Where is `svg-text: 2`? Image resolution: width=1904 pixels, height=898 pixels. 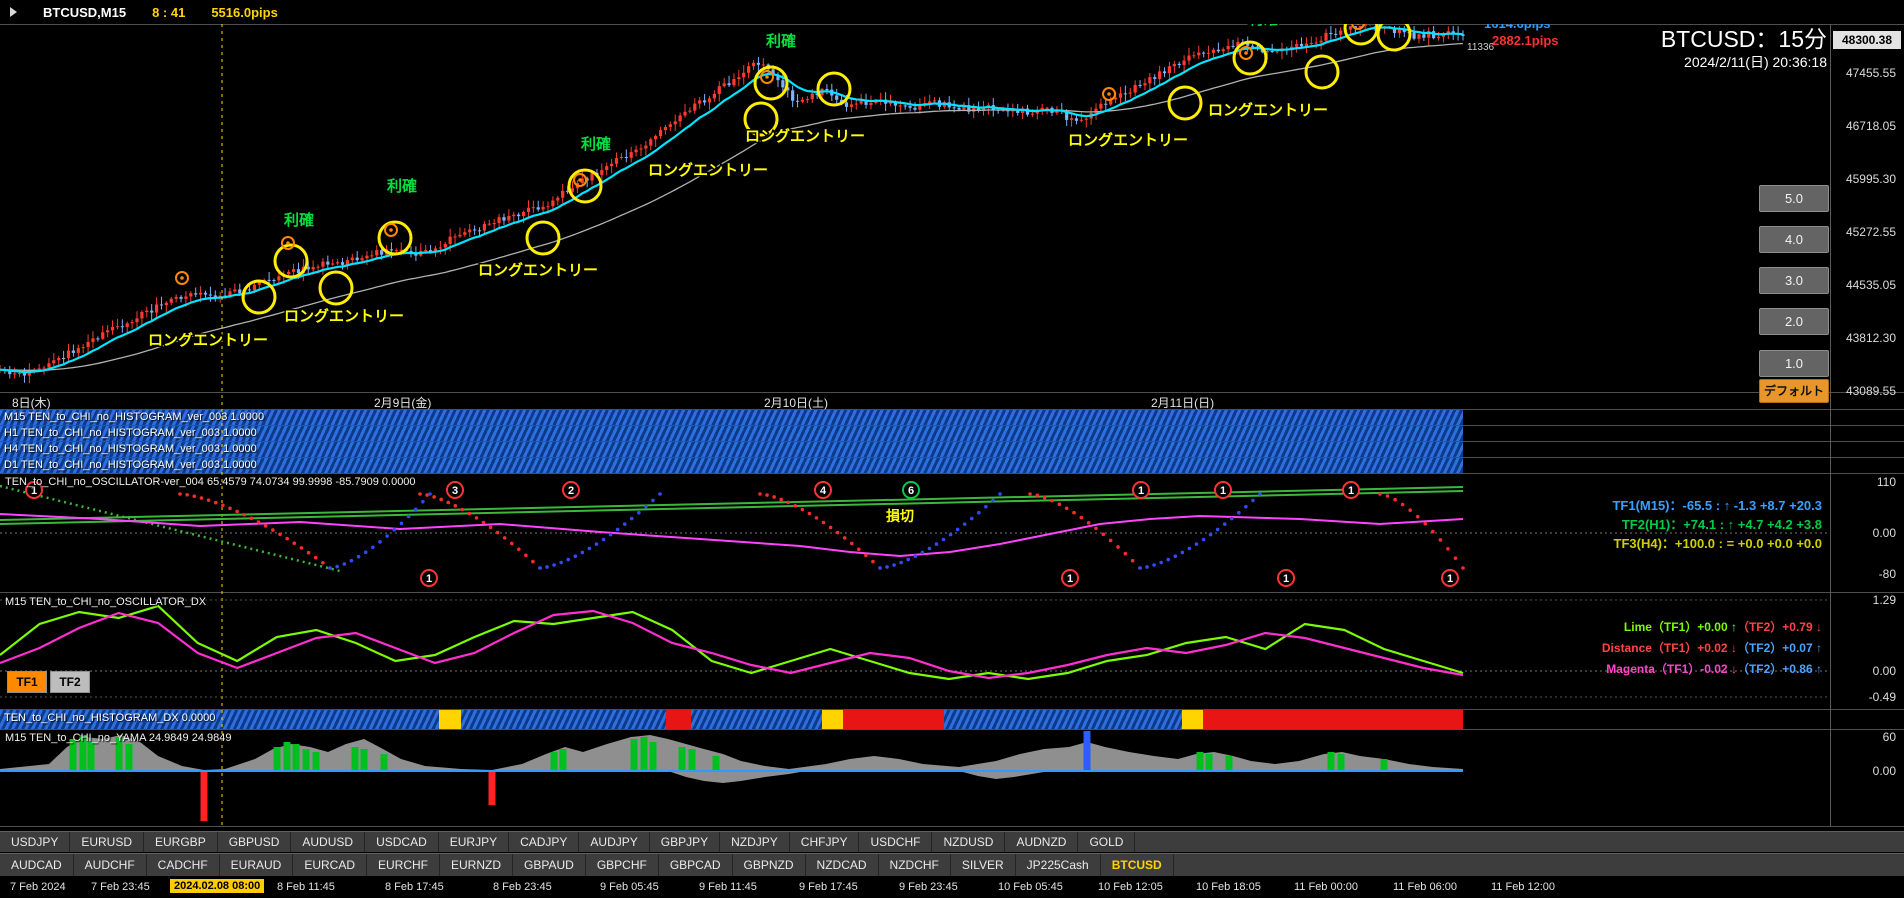
svg-text: 2 is located at coordinates (571, 491).